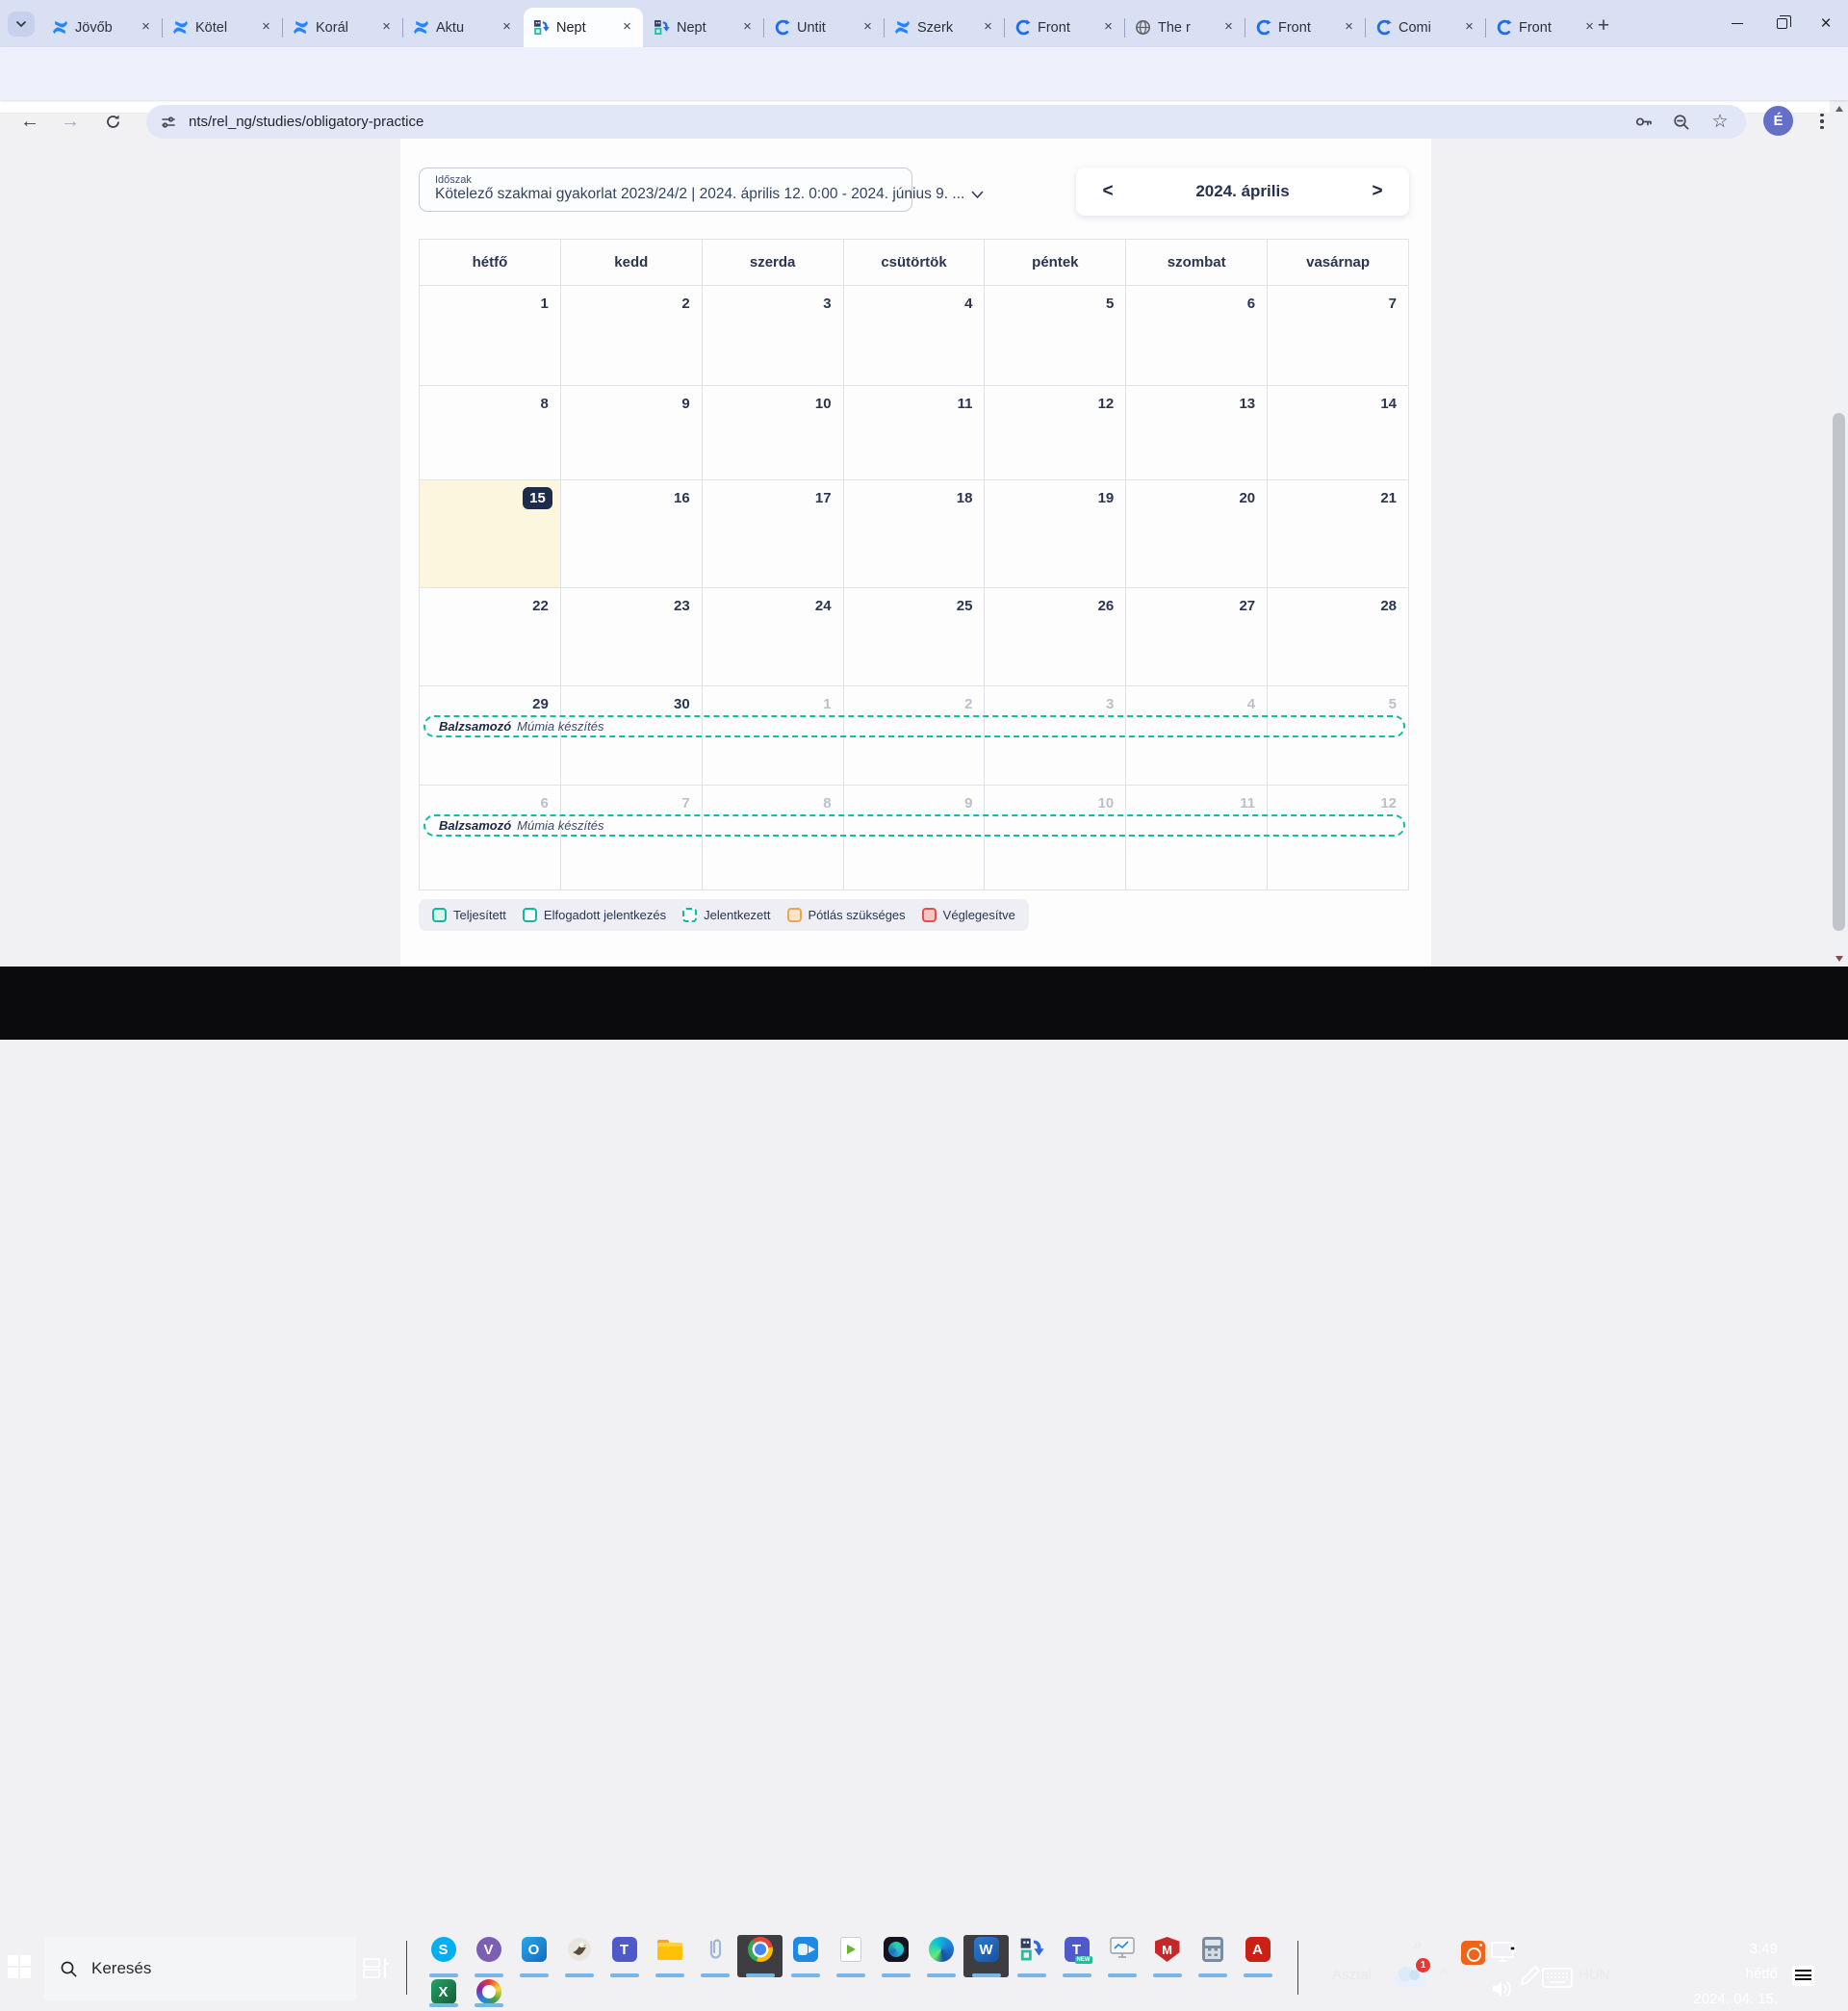  I want to click on browser-tab: The r ×, so click(1185, 27).